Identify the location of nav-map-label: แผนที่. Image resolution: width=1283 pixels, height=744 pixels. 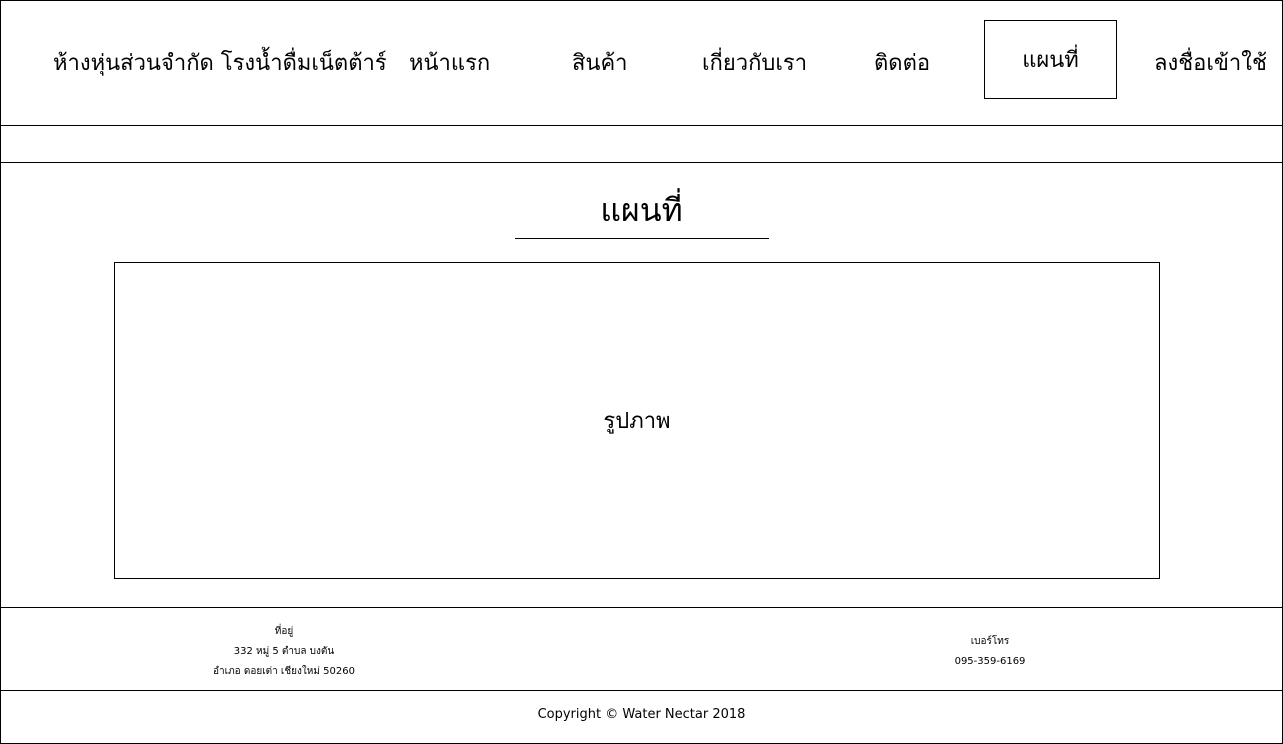
(1050, 60).